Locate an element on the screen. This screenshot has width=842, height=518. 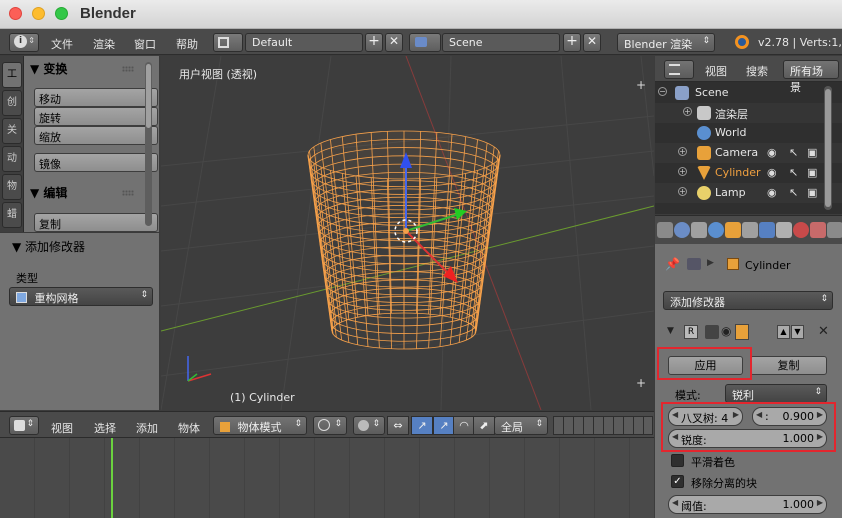
world-tab-icon is located at coordinates (716, 230).